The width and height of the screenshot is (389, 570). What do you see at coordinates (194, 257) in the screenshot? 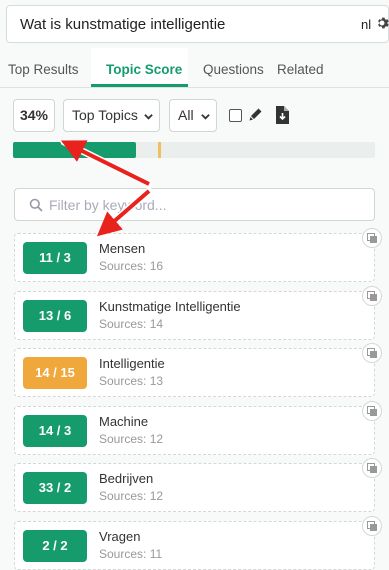
I see `topic-row: 11 / 3 Mensen Sources: 16` at bounding box center [194, 257].